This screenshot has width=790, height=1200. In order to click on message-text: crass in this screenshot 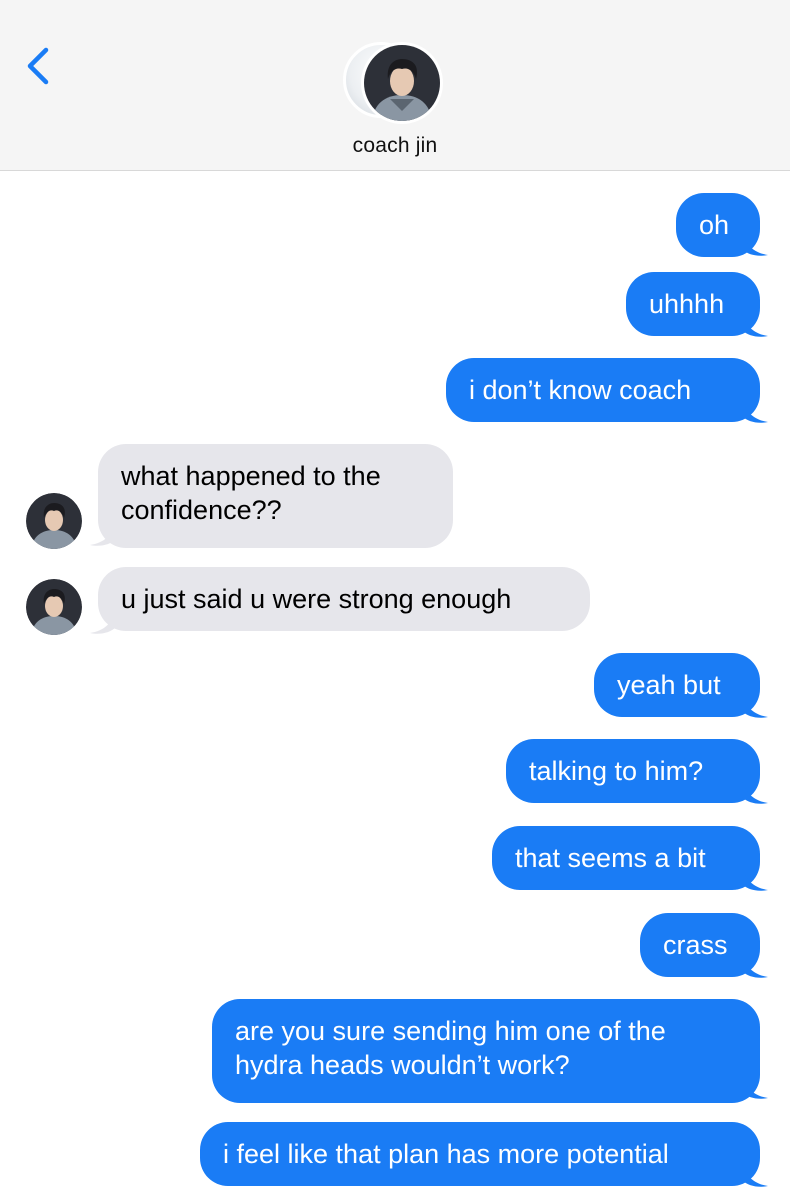, I will do `click(695, 945)`.